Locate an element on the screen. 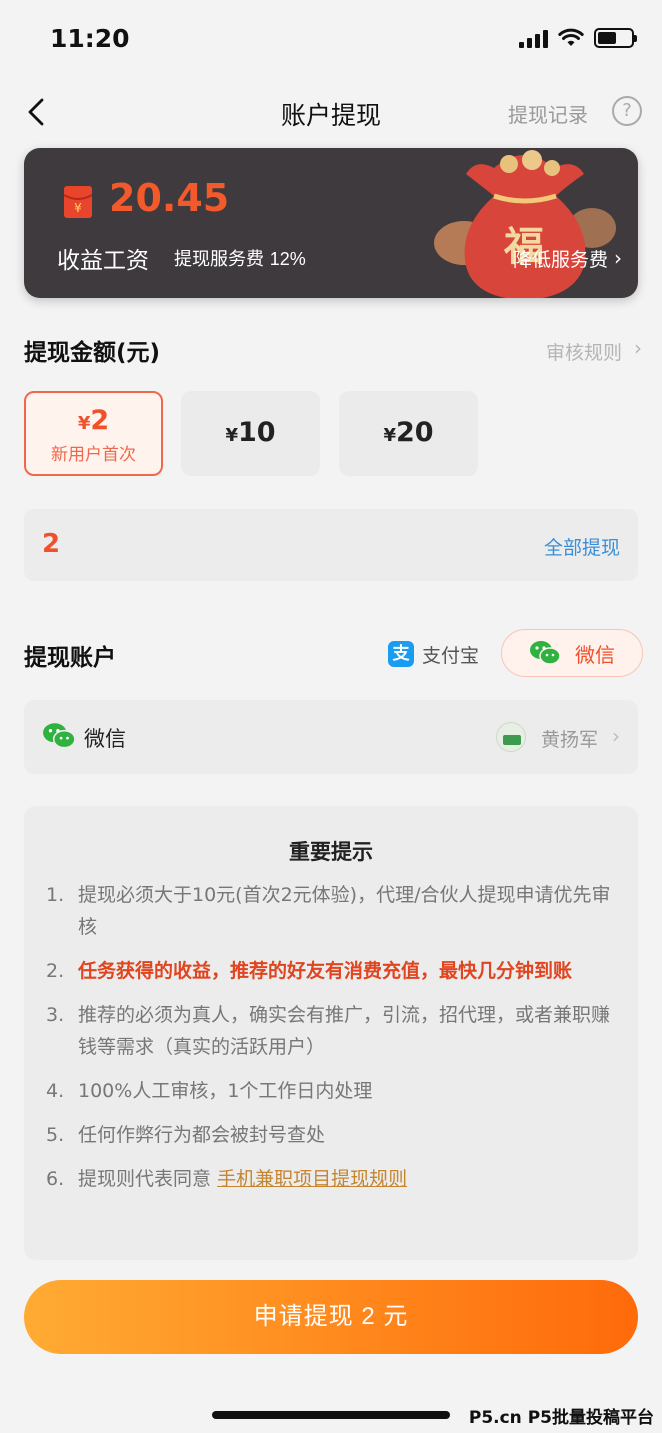 Image resolution: width=662 pixels, height=1433 pixels. signal-icon is located at coordinates (533, 39).